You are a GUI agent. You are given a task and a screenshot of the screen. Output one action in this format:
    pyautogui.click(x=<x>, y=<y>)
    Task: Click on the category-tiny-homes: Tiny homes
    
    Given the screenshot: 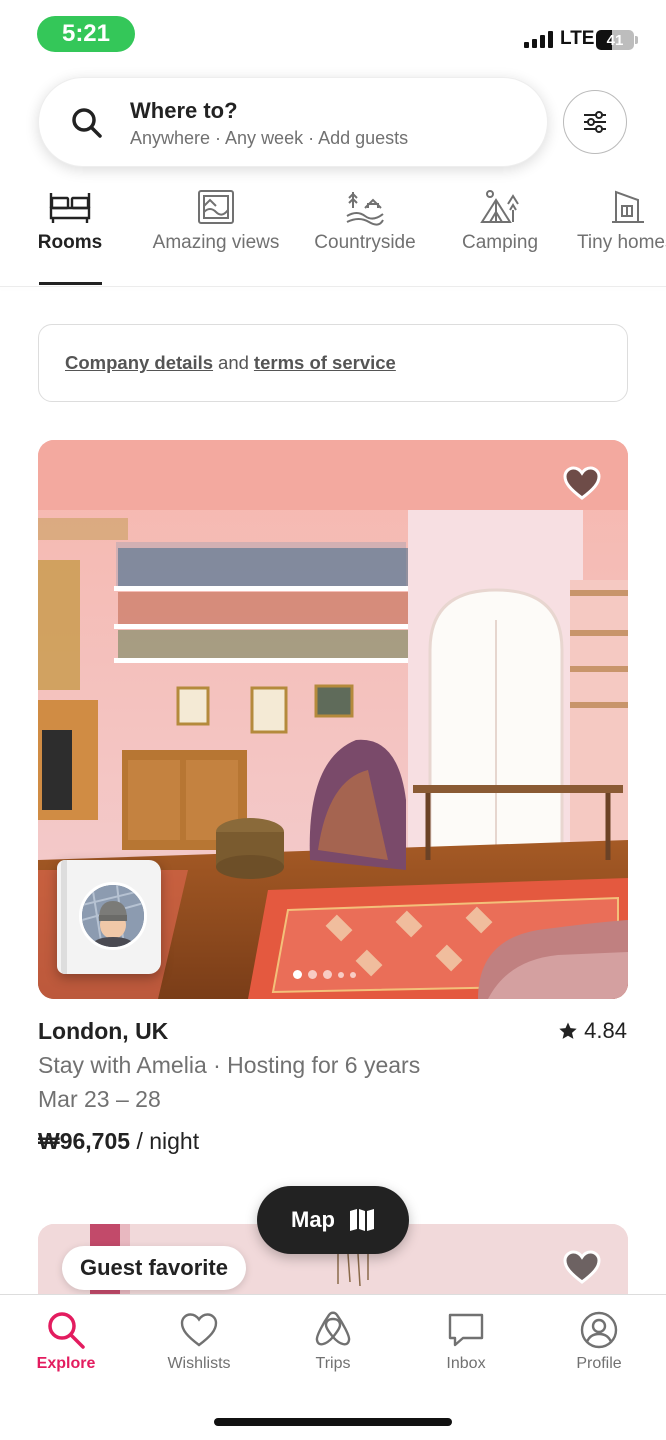 What is the action you would take?
    pyautogui.click(x=619, y=237)
    